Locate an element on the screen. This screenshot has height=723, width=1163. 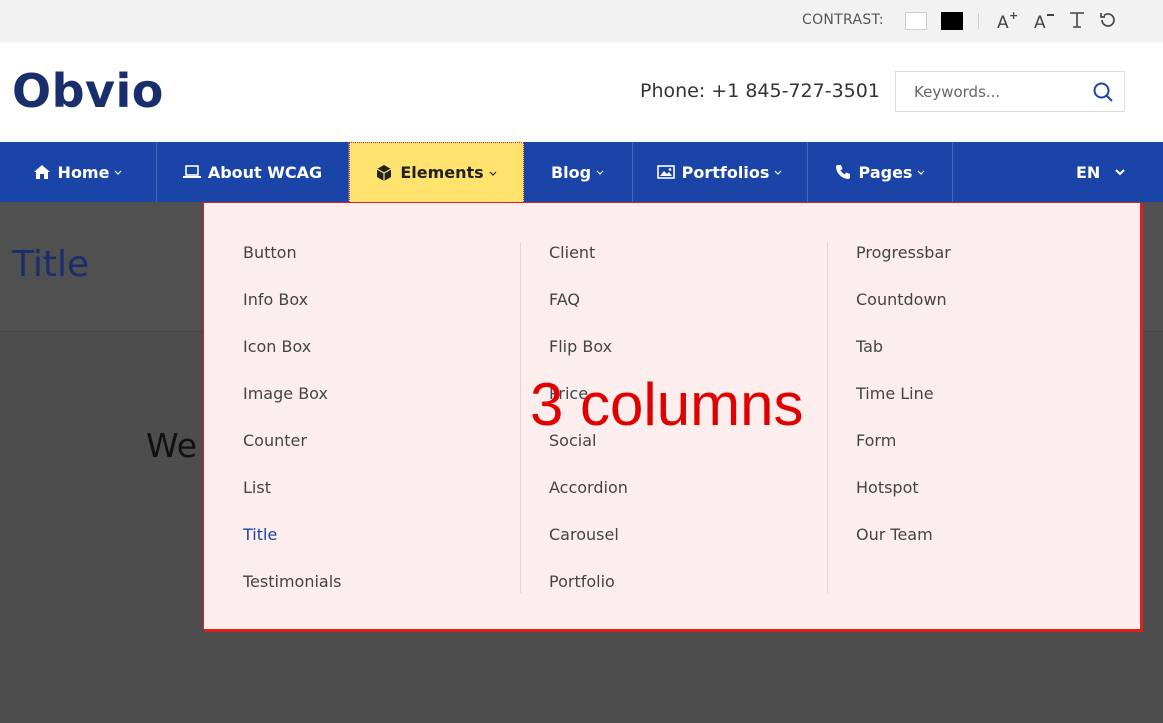
increase-font-icon: A + is located at coordinates (1007, 20).